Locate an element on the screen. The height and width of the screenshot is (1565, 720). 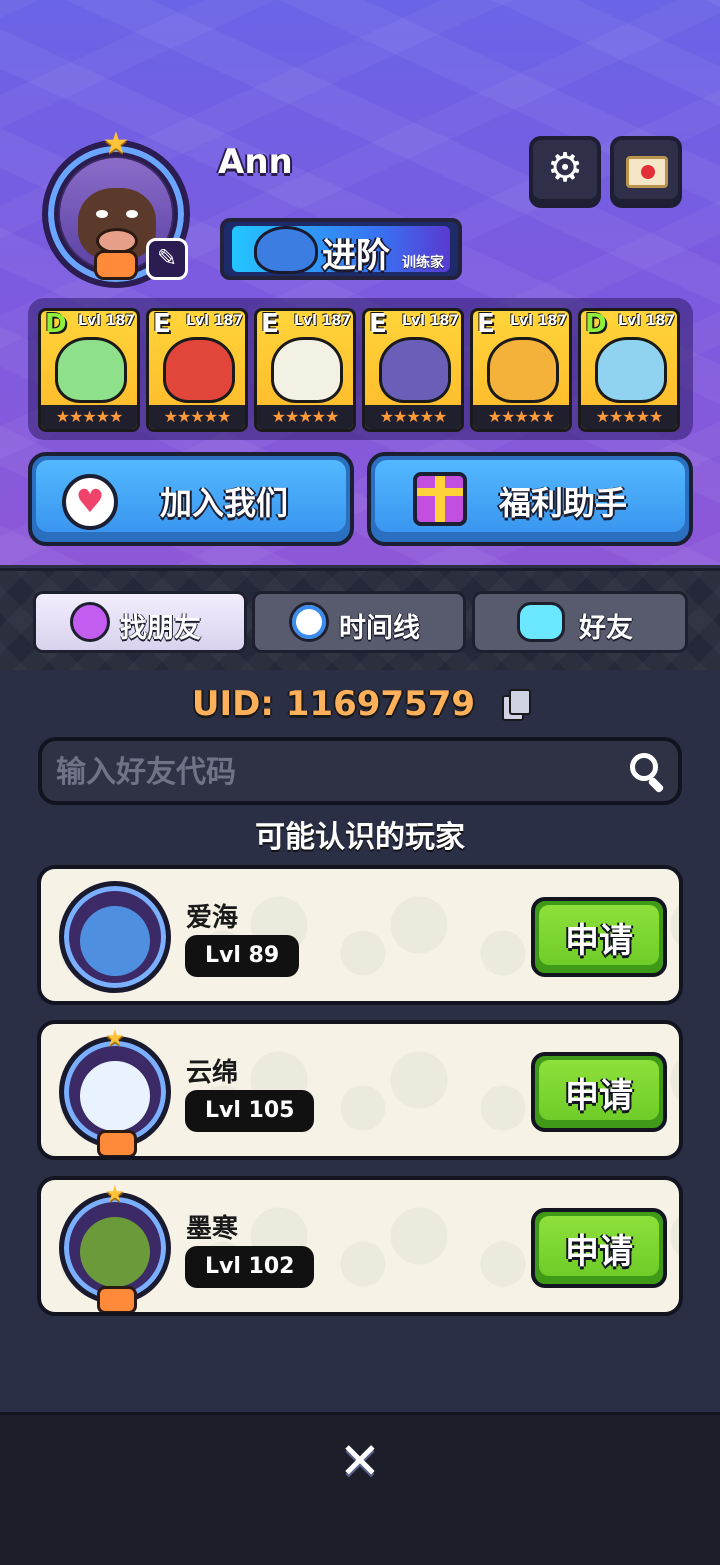
rank-title: 进阶 is located at coordinates (356, 256).